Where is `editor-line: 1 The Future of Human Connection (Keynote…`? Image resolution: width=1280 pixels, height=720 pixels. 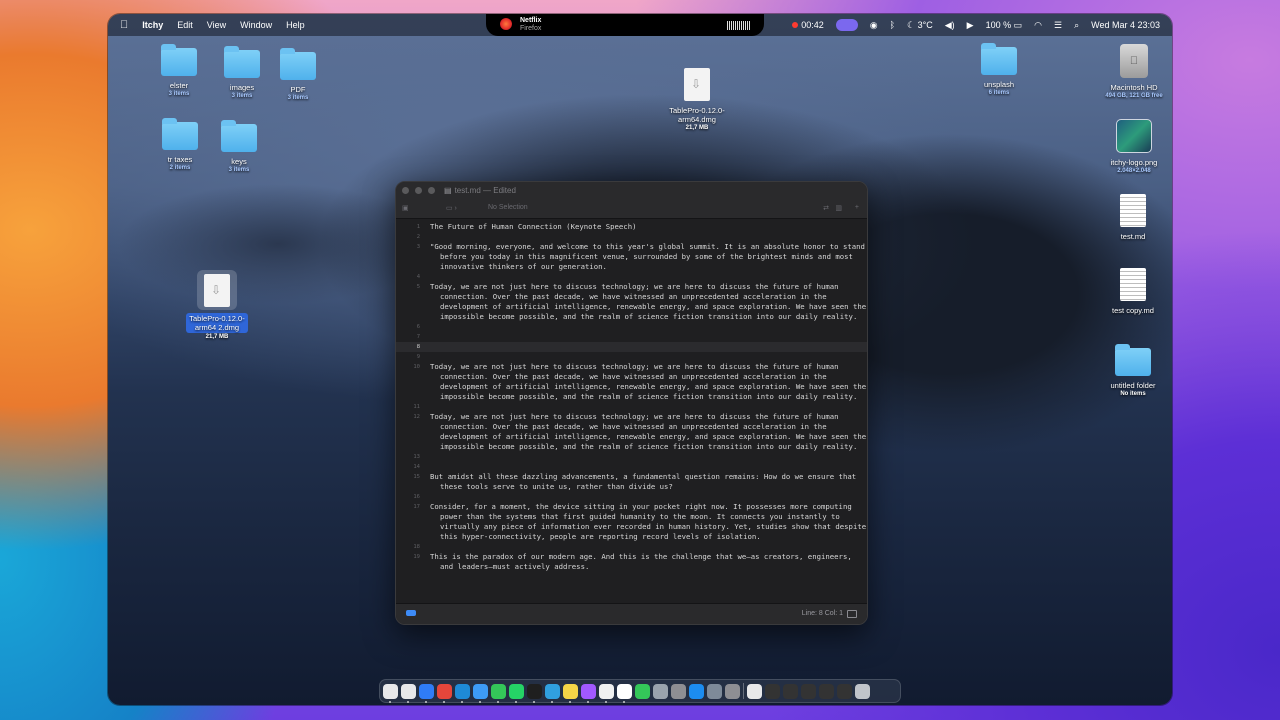 editor-line: 1 The Future of Human Connection (Keynote… is located at coordinates (631, 227).